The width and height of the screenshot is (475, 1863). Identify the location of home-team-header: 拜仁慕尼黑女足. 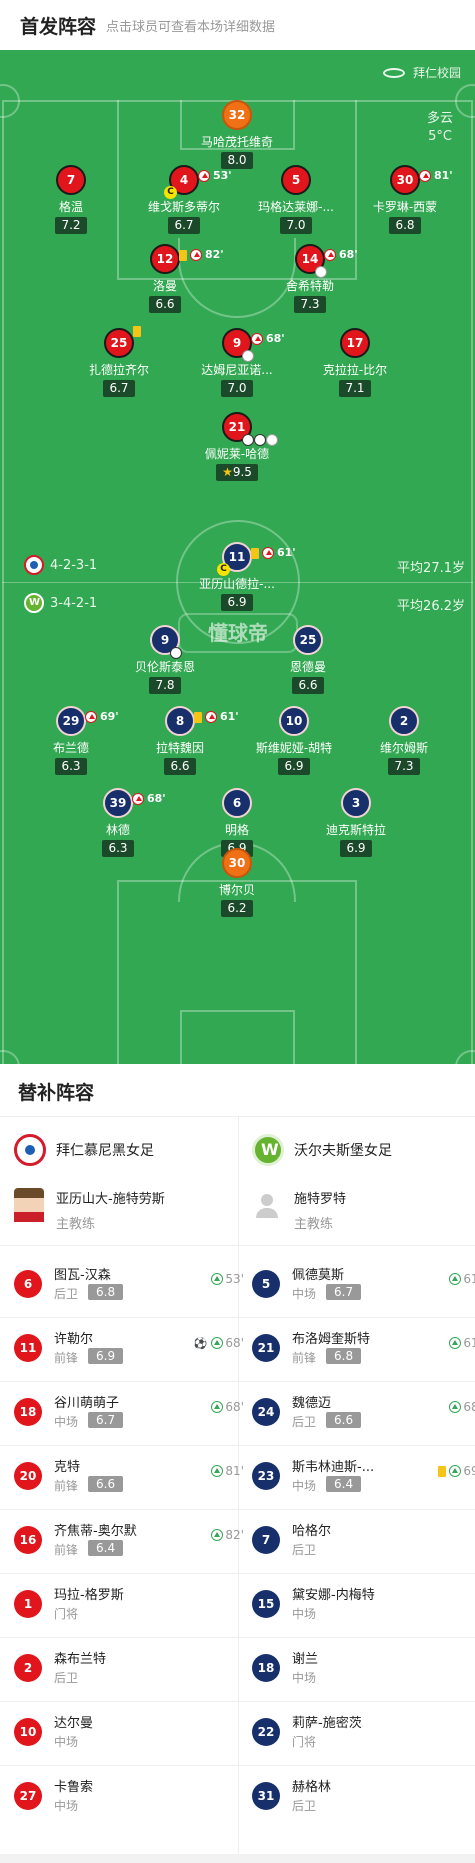
(84, 1150).